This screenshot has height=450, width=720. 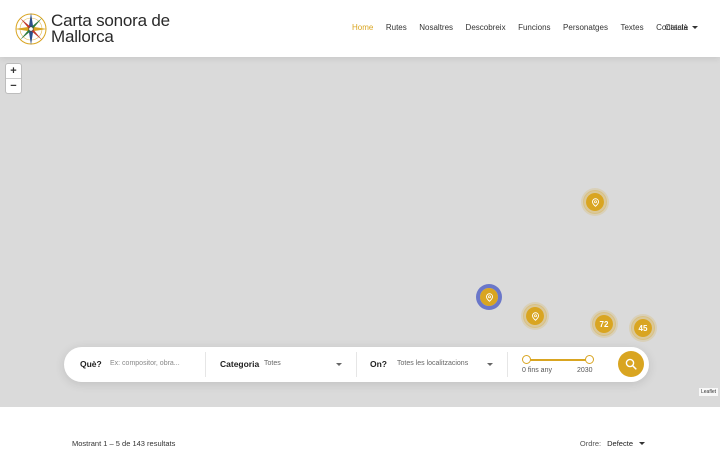 I want to click on language-selector: Català, so click(x=681, y=27).